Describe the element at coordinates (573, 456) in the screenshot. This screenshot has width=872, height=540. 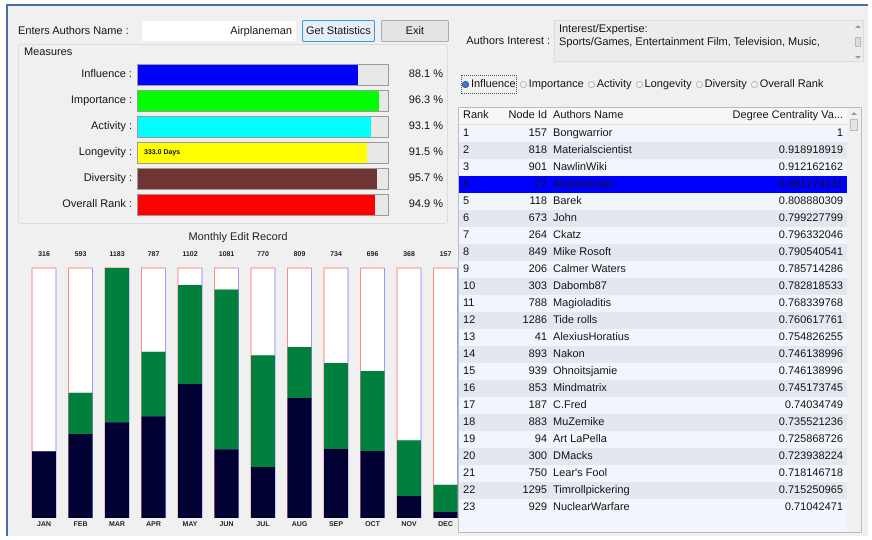
I see `table-cell-text: DMacks` at that location.